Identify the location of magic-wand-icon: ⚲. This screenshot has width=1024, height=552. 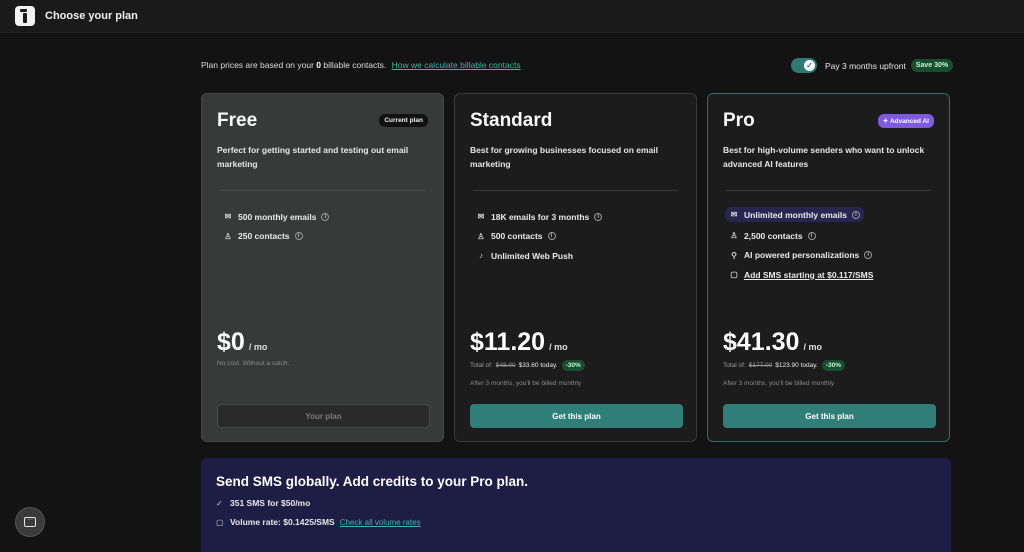
(734, 255).